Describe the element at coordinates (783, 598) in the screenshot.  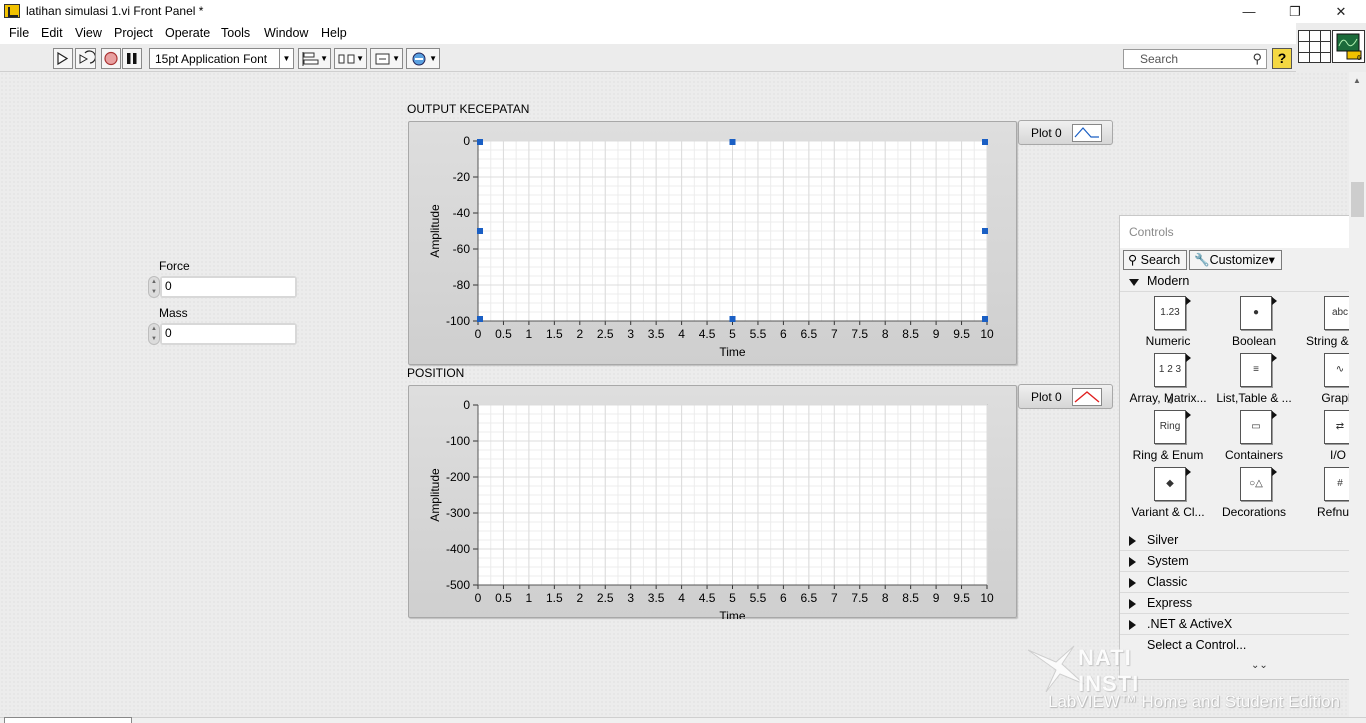
I see `x-tick-label: 6` at that location.